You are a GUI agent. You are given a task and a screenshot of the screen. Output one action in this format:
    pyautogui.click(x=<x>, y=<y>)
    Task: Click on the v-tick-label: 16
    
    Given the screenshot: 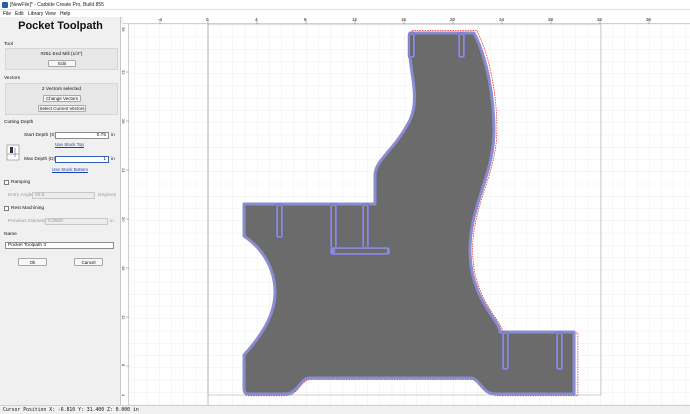 What is the action you would take?
    pyautogui.click(x=123, y=268)
    